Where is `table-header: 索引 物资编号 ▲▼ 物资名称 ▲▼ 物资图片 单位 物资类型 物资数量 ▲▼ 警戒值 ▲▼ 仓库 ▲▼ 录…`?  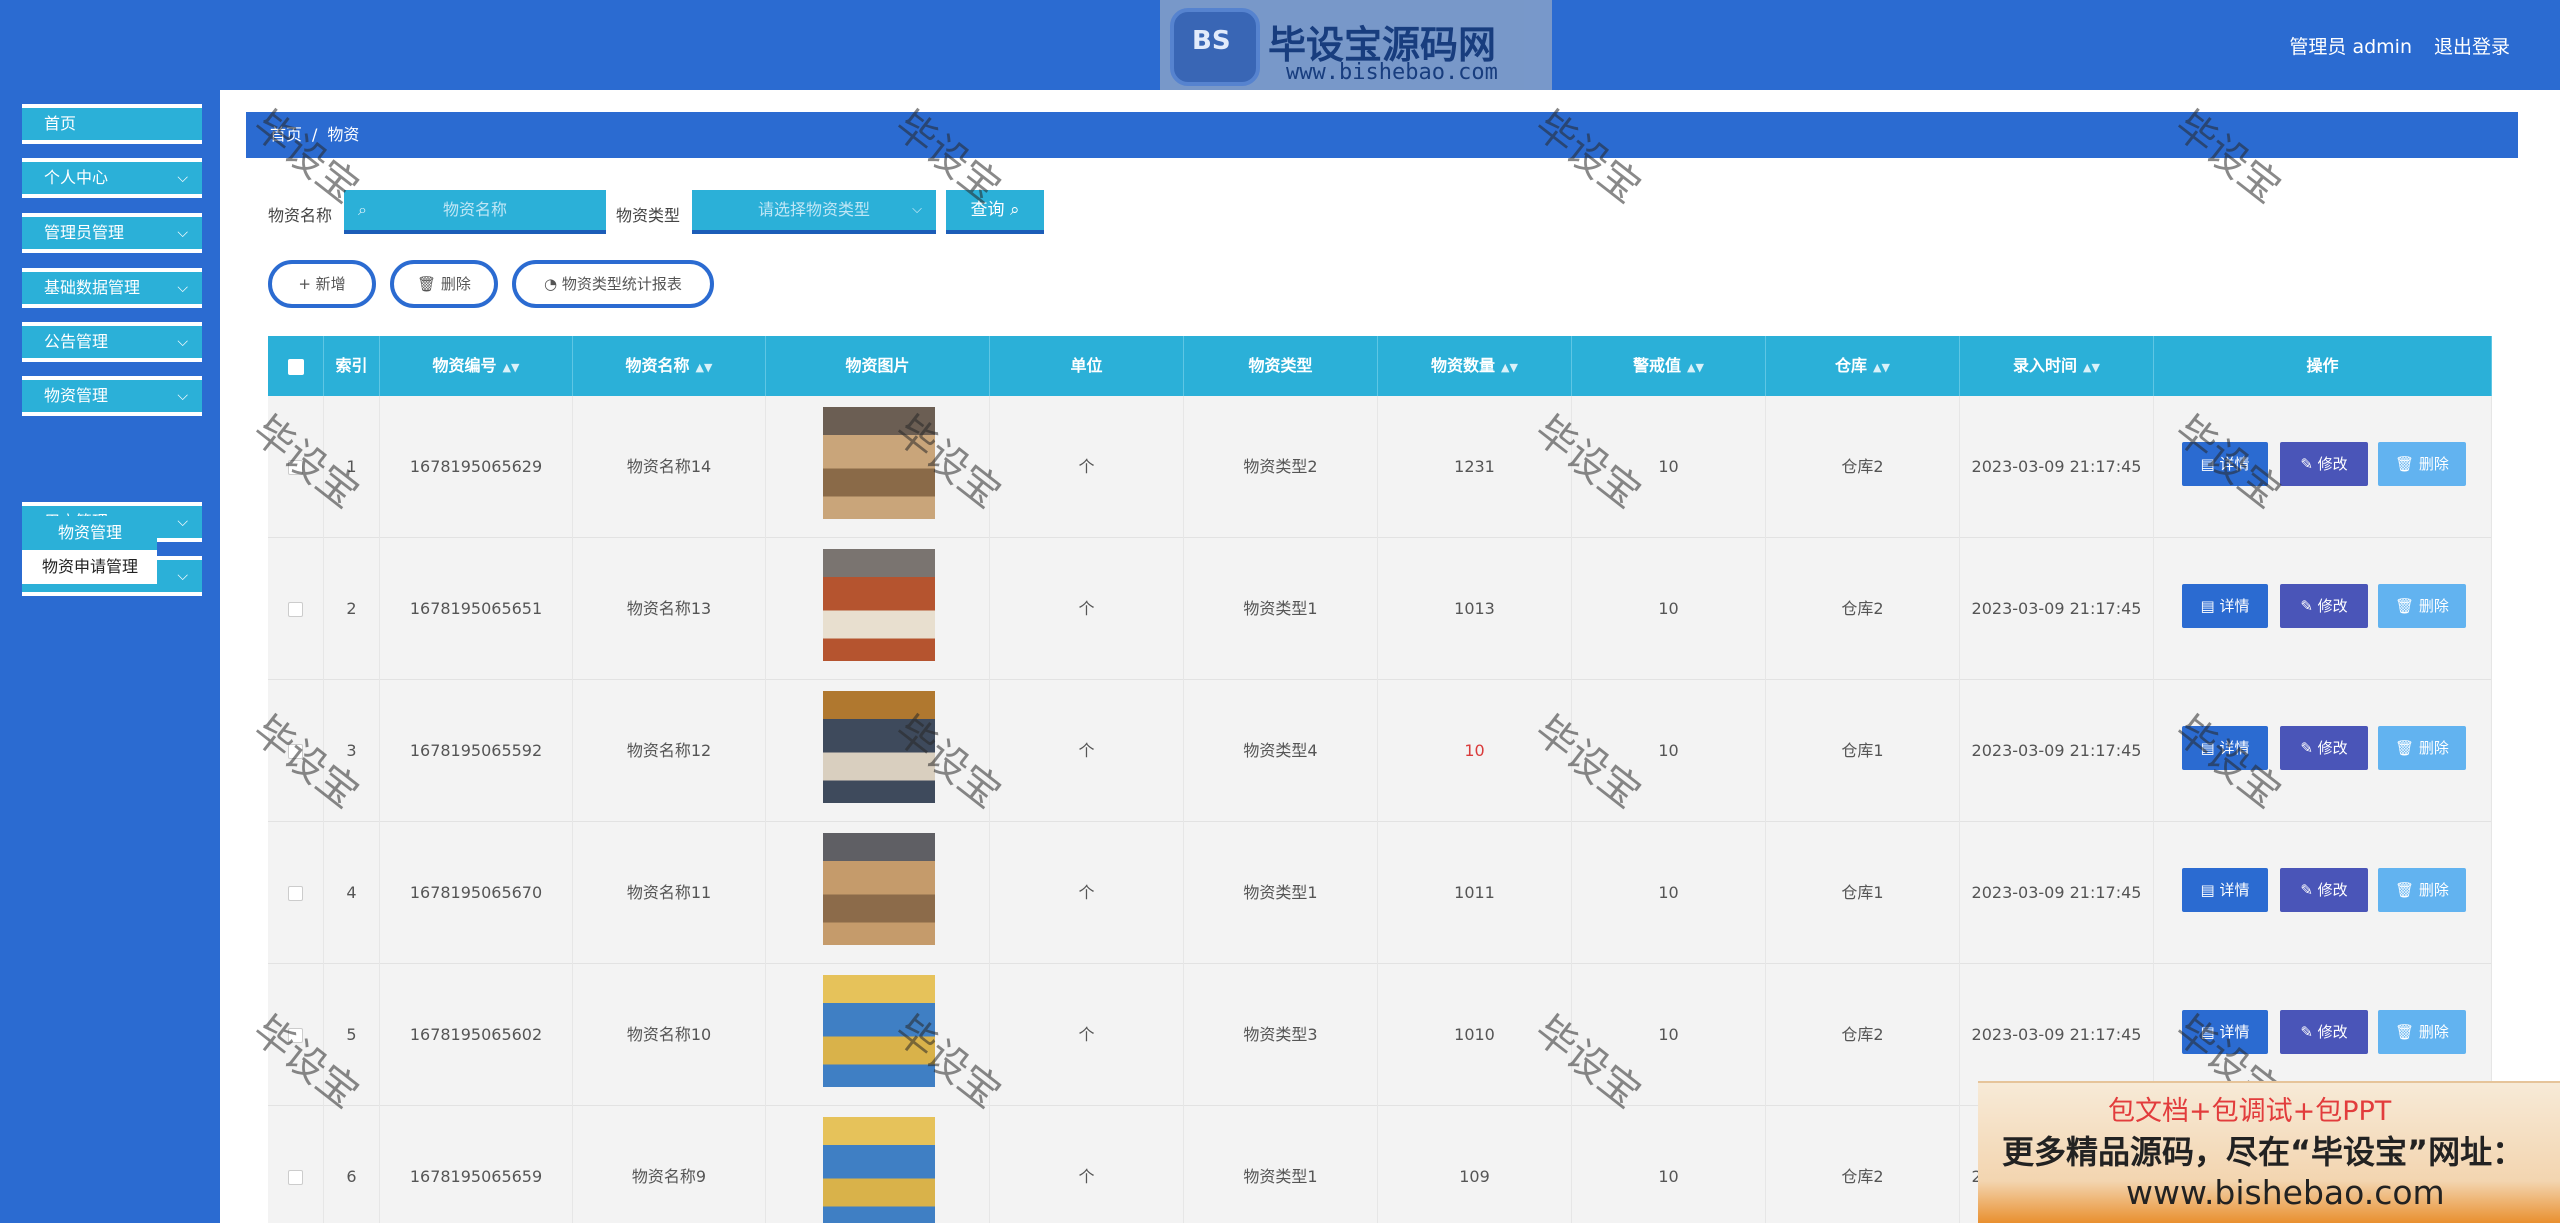
table-header: 索引 物资编号 ▲▼ 物资名称 ▲▼ 物资图片 单位 物资类型 物资数量 ▲▼ 警戒值 ▲▼ 仓库 ▲▼ 录… is located at coordinates (1380, 366).